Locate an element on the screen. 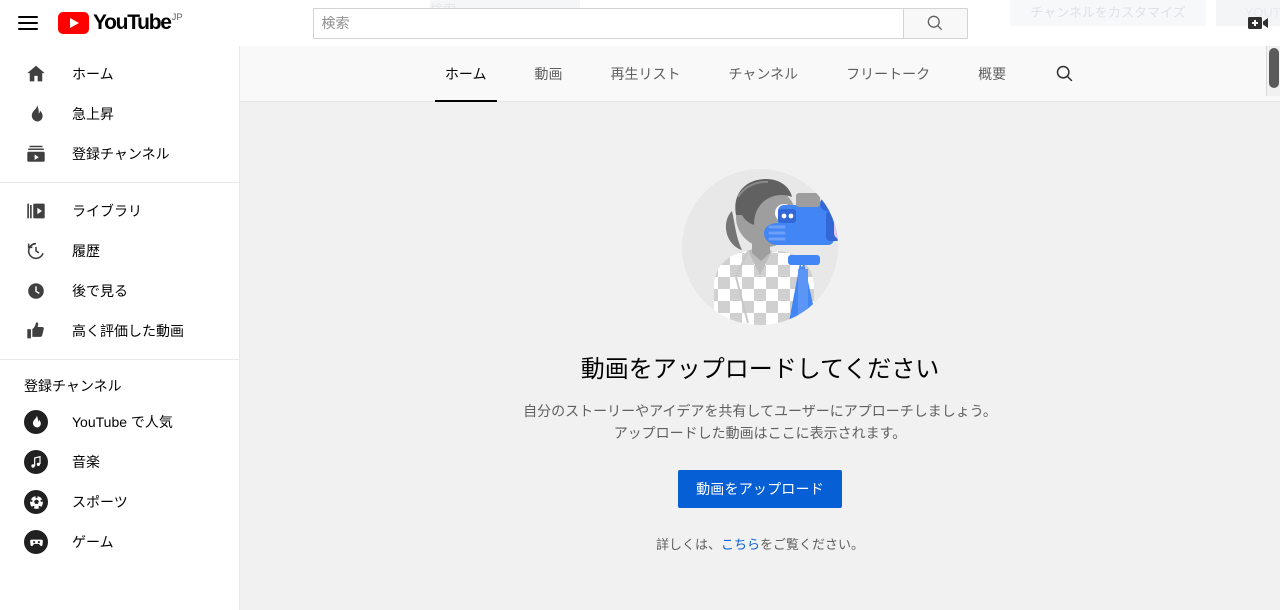  channel-search-button is located at coordinates (1064, 74).